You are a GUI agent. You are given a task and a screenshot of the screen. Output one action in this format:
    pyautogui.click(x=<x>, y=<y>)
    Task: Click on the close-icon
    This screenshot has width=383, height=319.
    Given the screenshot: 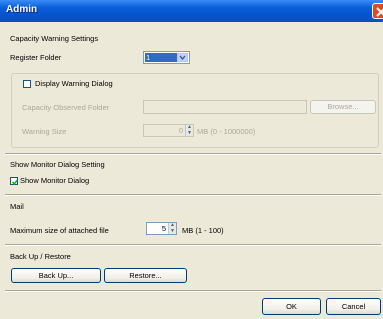 What is the action you would take?
    pyautogui.click(x=379, y=12)
    